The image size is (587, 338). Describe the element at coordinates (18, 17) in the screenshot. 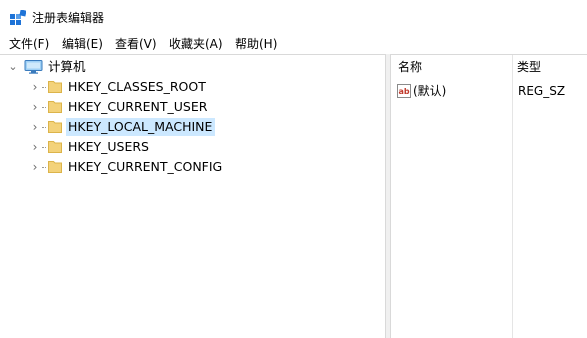

I see `registry-editor-icon` at that location.